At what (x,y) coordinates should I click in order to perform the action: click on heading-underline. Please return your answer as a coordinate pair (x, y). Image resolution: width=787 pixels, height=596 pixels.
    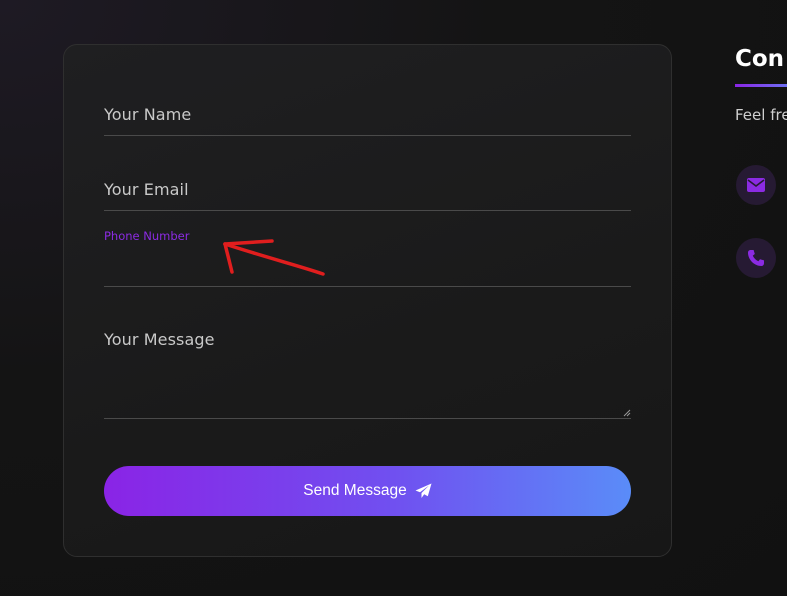
    Looking at the image, I should click on (761, 85).